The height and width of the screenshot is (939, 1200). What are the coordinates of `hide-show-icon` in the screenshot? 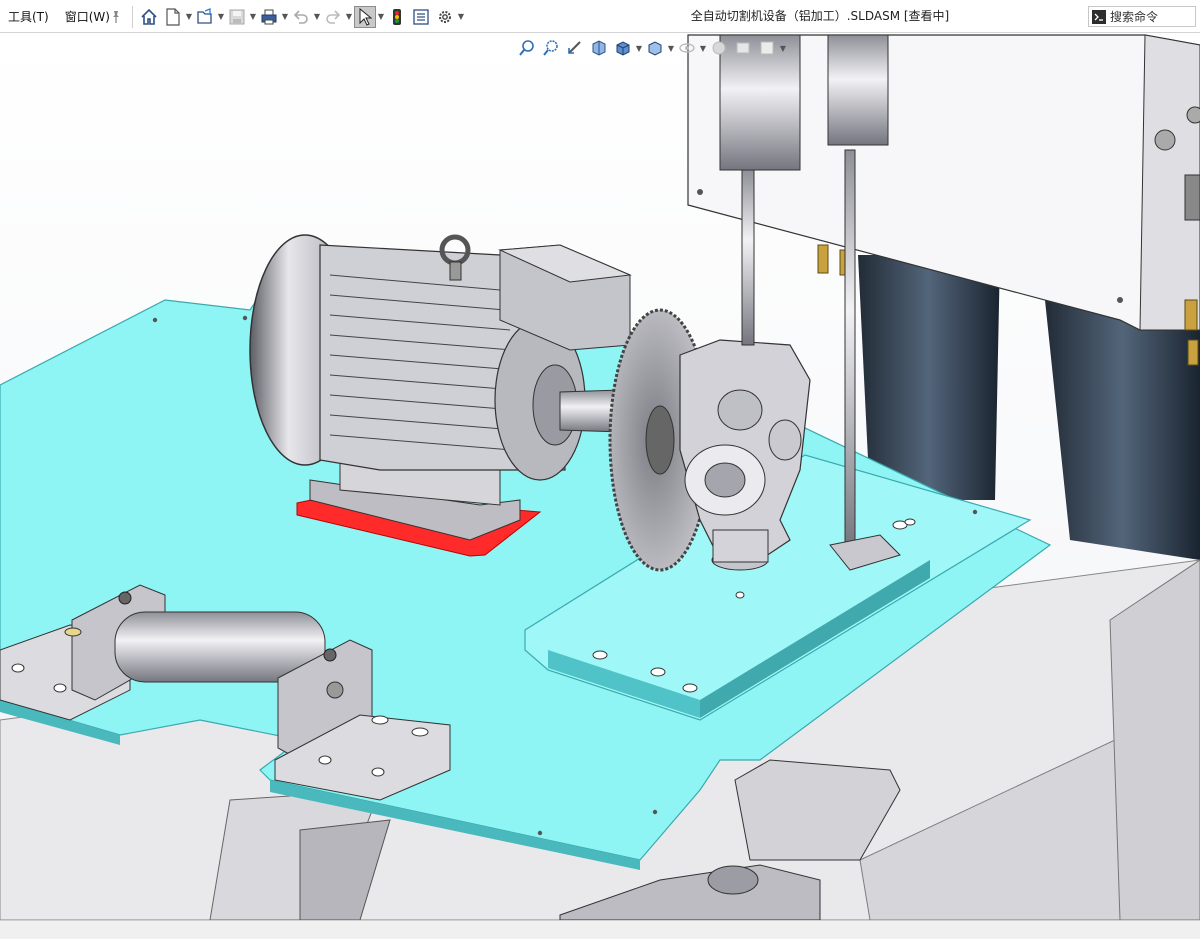 It's located at (687, 48).